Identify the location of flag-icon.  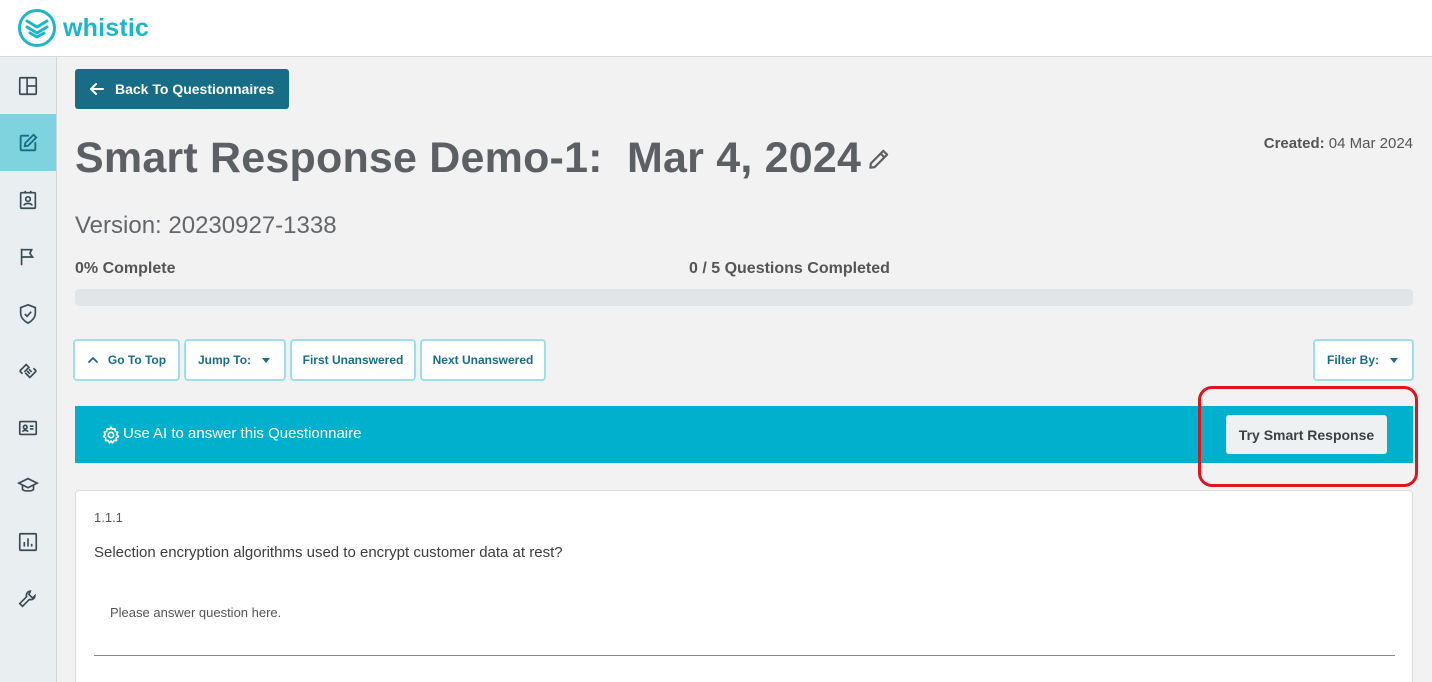
(27, 256).